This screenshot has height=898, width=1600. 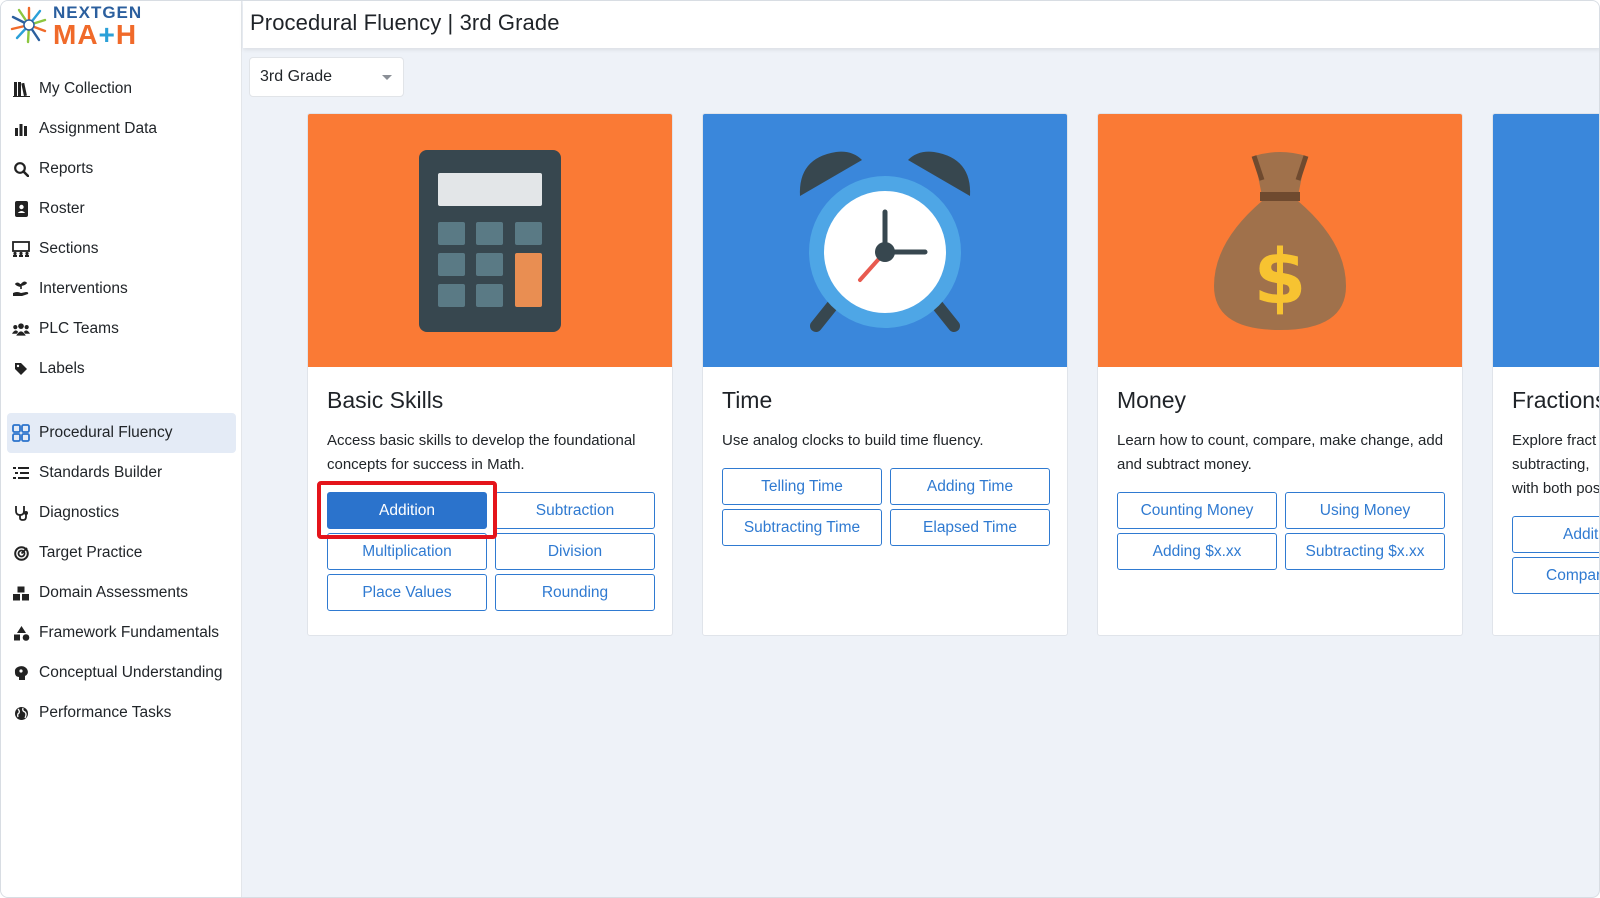 I want to click on money-hero: $, so click(x=1280, y=240).